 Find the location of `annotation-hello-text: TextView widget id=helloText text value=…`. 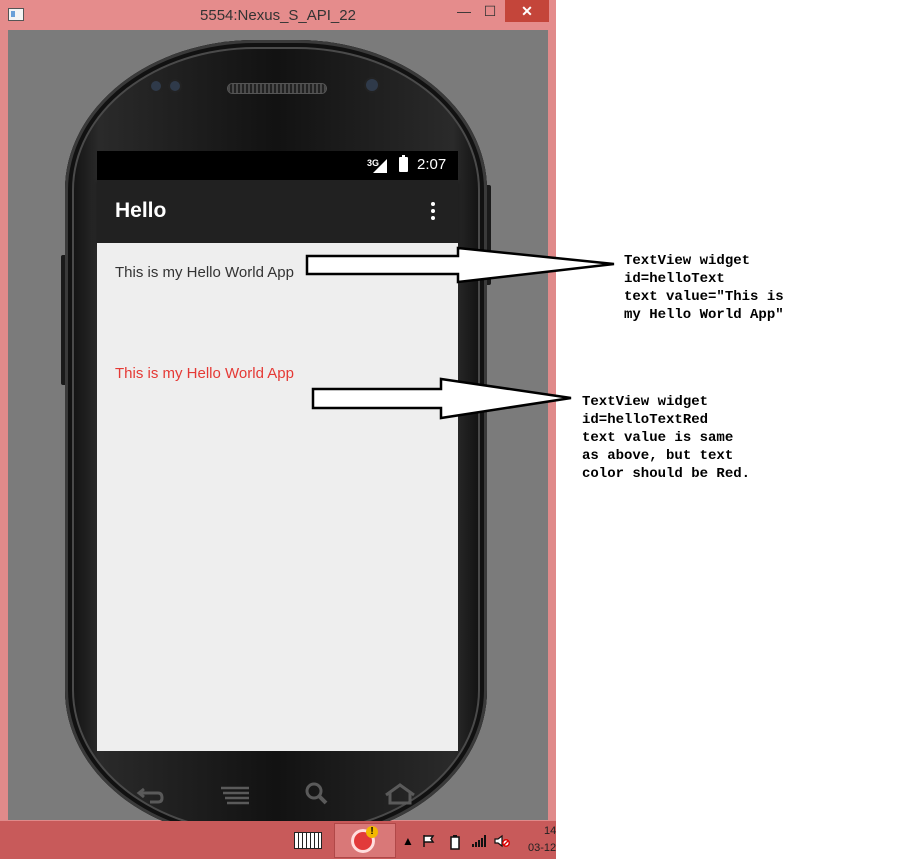

annotation-hello-text: TextView widget id=helloText text value=… is located at coordinates (704, 288).